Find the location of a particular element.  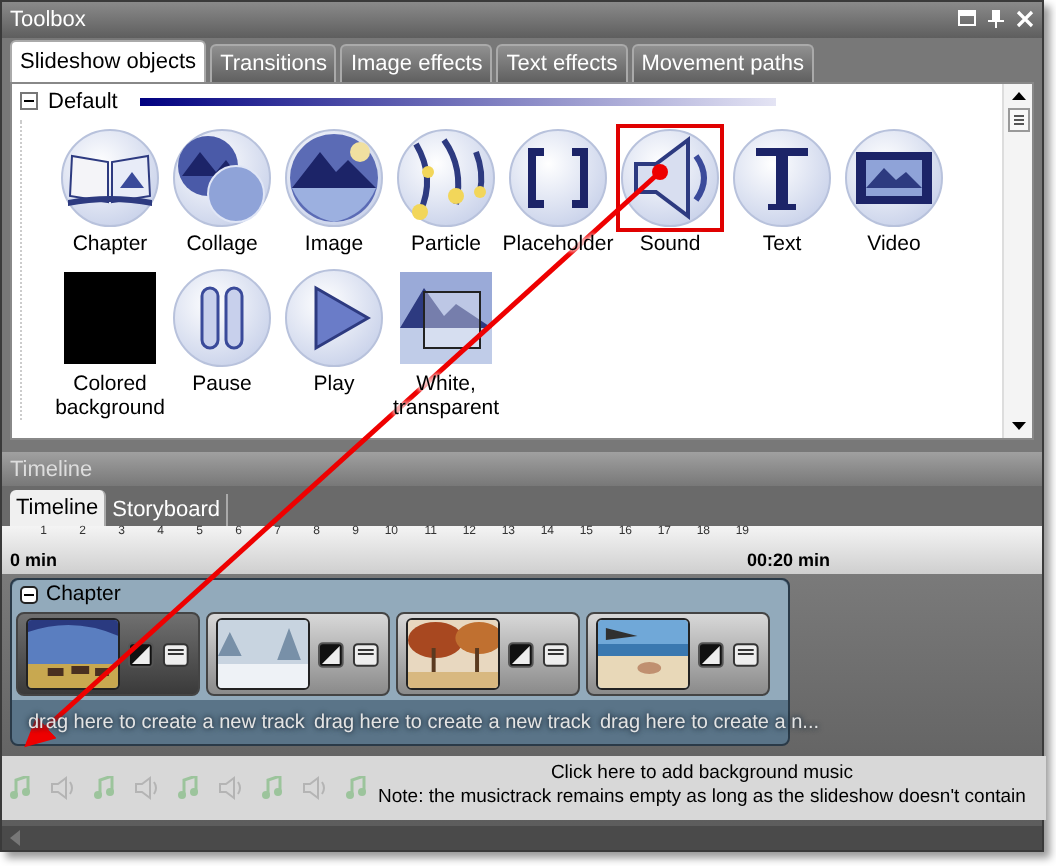

tool-label: Text is located at coordinates (782, 243).